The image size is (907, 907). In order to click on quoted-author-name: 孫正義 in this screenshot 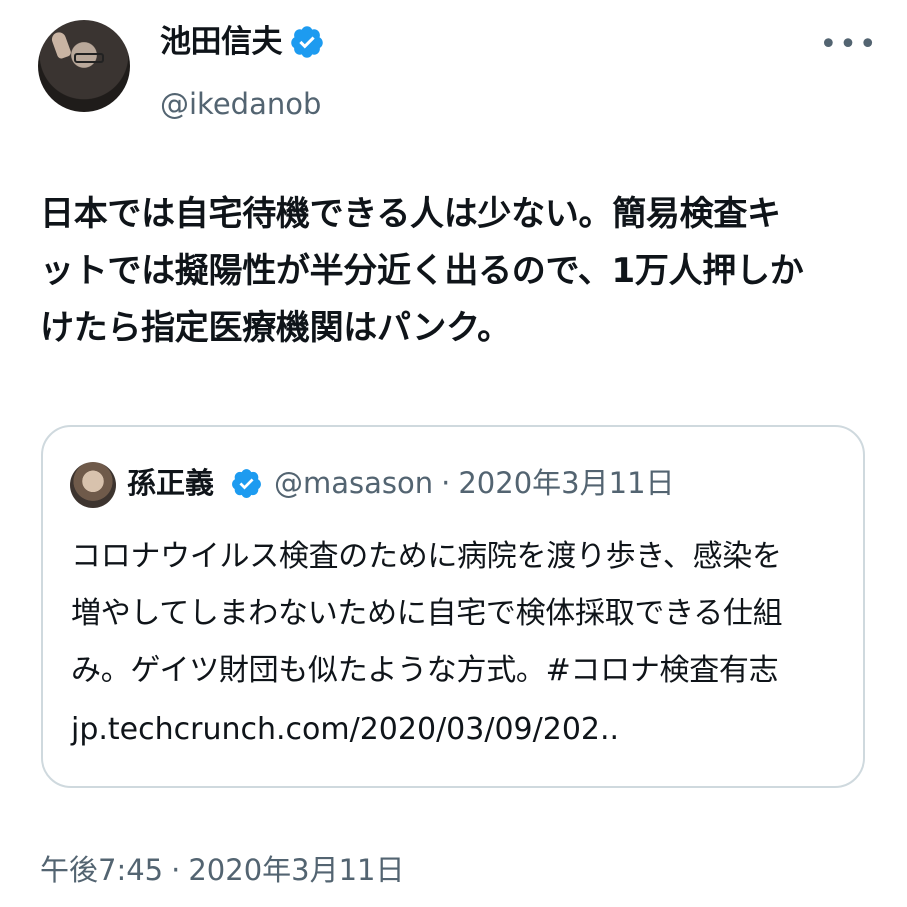, I will do `click(170, 483)`.